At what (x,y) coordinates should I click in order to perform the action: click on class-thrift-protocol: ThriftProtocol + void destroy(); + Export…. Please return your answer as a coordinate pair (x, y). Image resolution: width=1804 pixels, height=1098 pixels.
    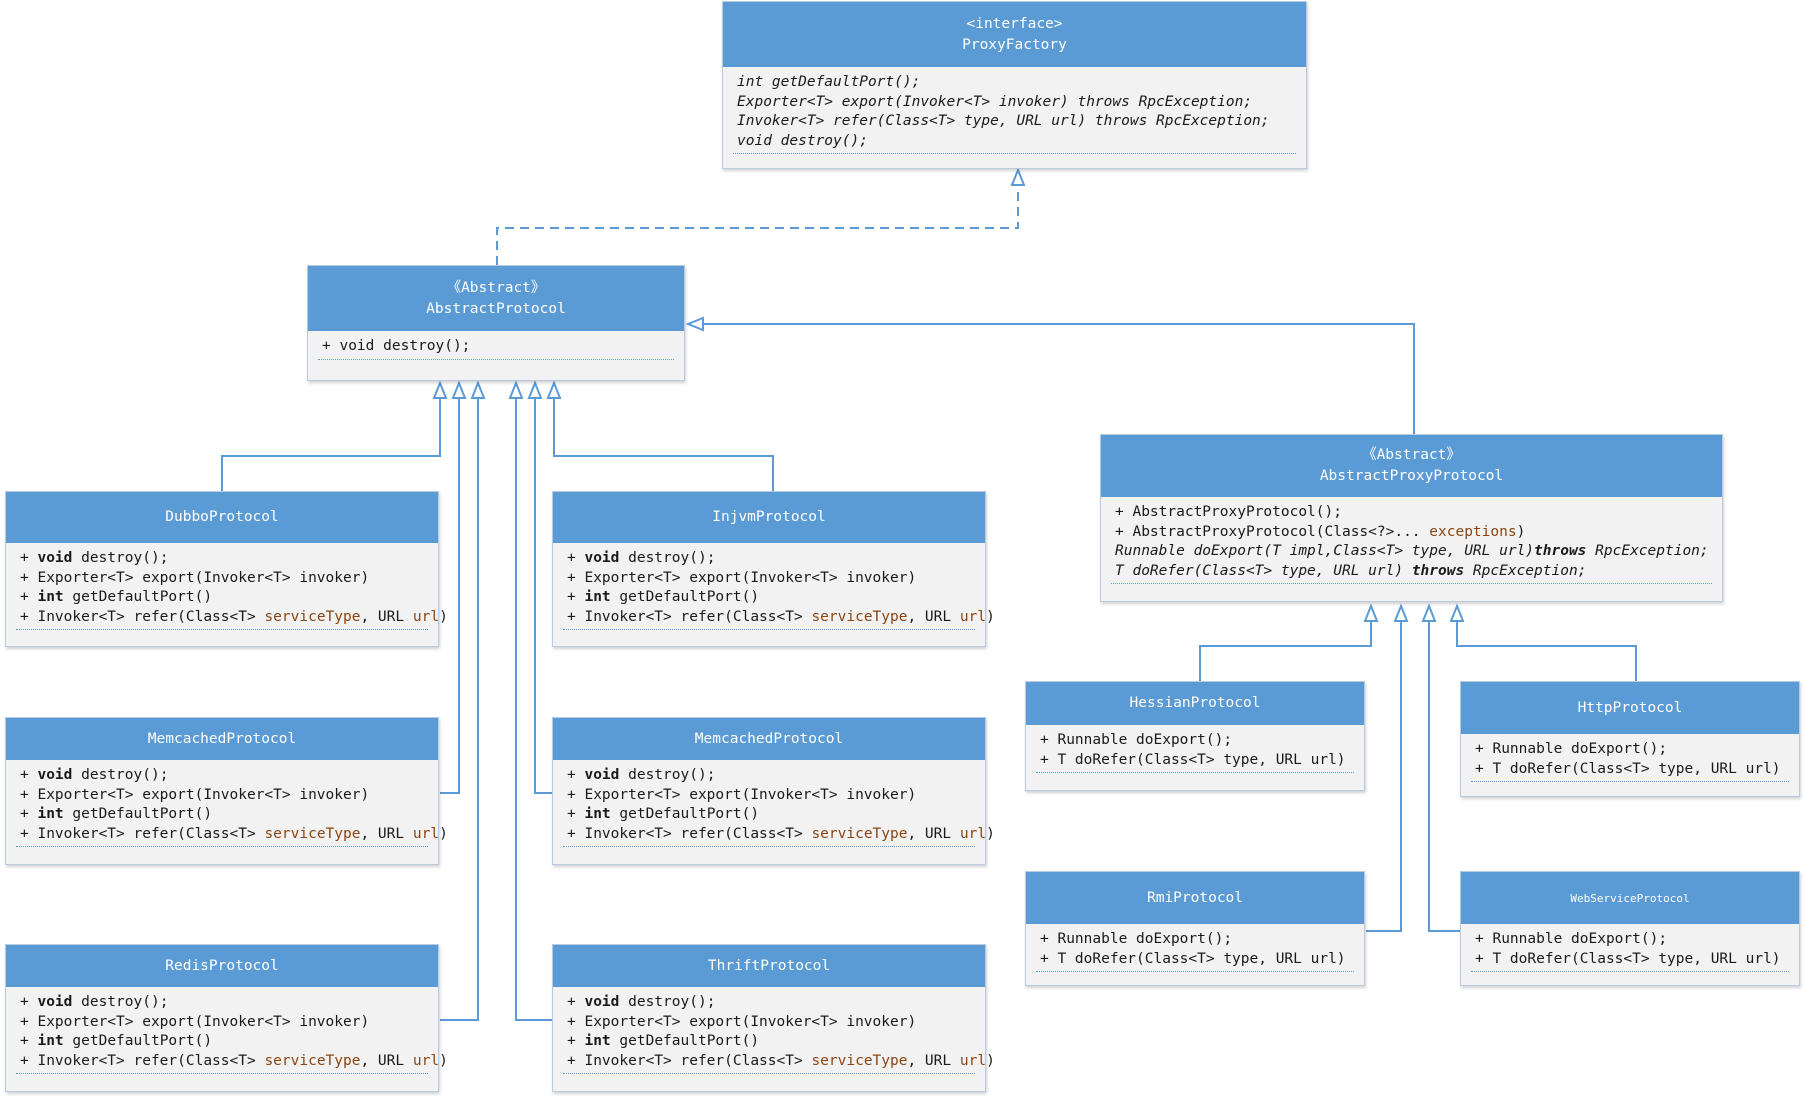
    Looking at the image, I should click on (773, 1018).